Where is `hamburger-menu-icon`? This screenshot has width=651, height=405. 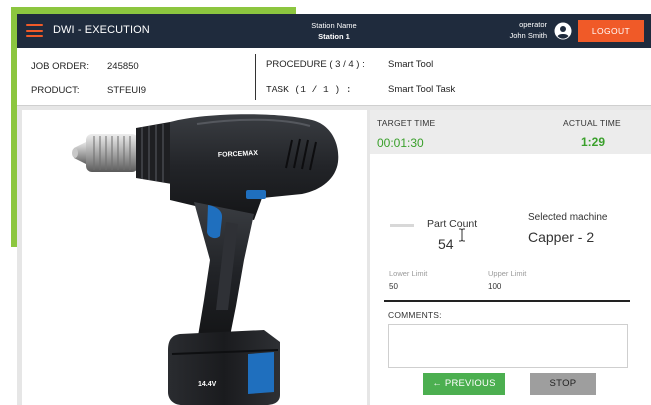 hamburger-menu-icon is located at coordinates (34, 31).